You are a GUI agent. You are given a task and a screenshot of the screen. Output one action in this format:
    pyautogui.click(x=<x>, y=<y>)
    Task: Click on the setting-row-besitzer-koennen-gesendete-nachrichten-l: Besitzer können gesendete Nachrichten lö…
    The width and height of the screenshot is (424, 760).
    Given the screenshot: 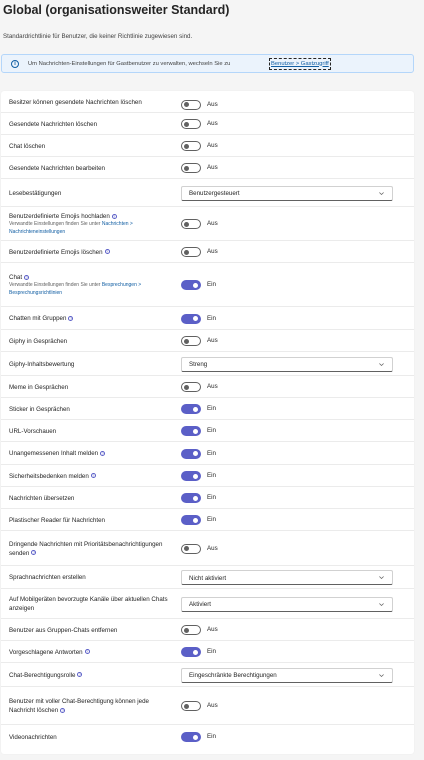 What is the action you would take?
    pyautogui.click(x=207, y=104)
    